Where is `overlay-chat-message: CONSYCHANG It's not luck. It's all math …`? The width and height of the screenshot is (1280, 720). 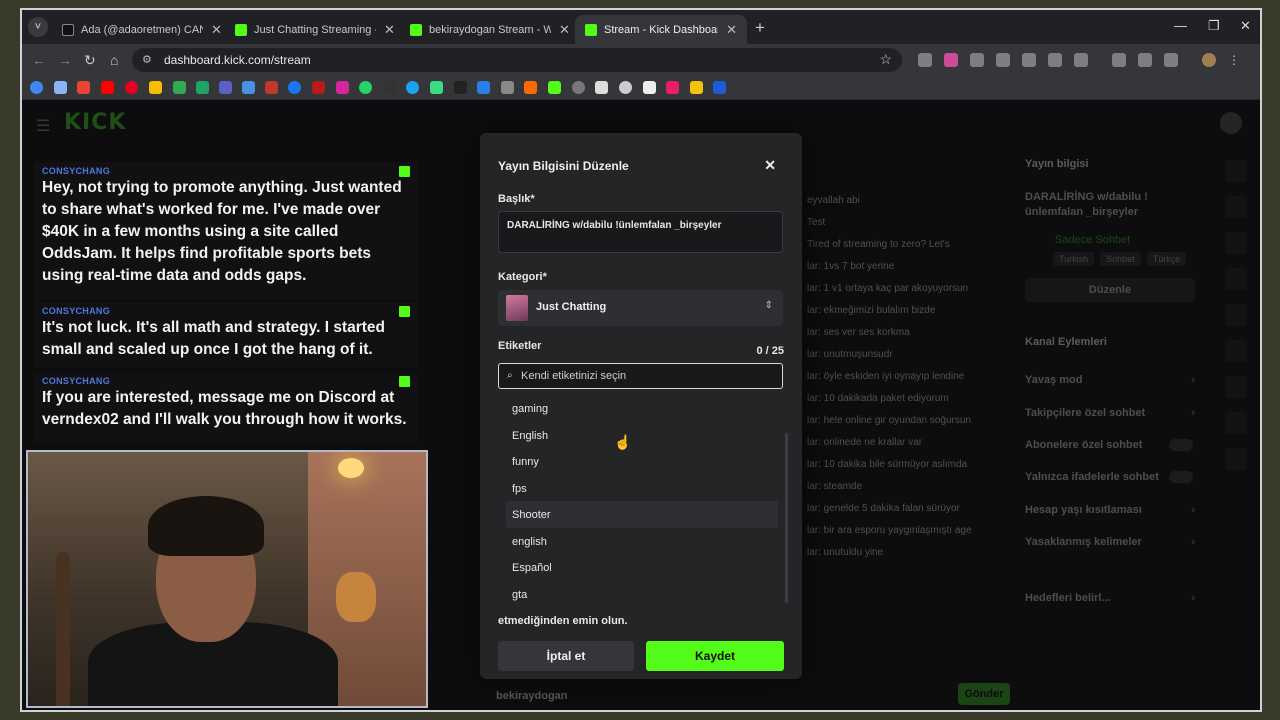 overlay-chat-message: CONSYCHANG It's not luck. It's all math … is located at coordinates (226, 335).